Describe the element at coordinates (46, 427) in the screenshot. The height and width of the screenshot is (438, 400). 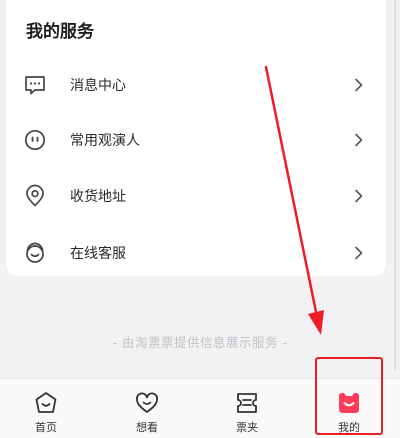
I see `tab-label: 首页` at that location.